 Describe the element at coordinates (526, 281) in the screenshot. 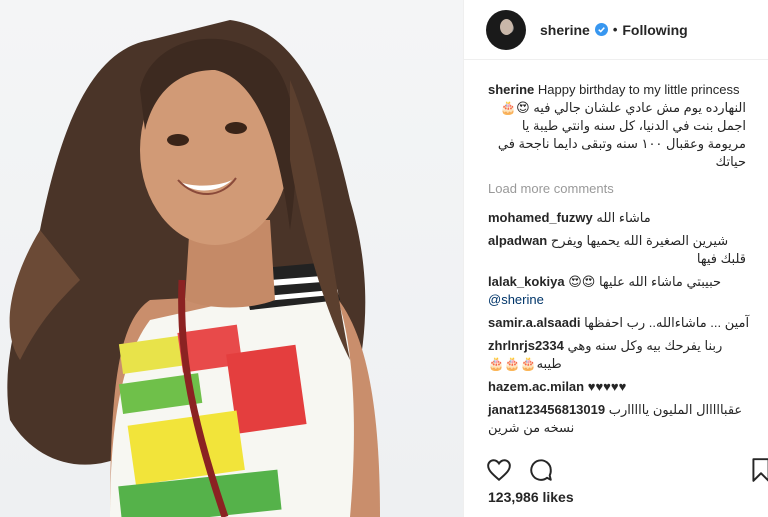

I see `comment-username: lalak_kokiya` at that location.